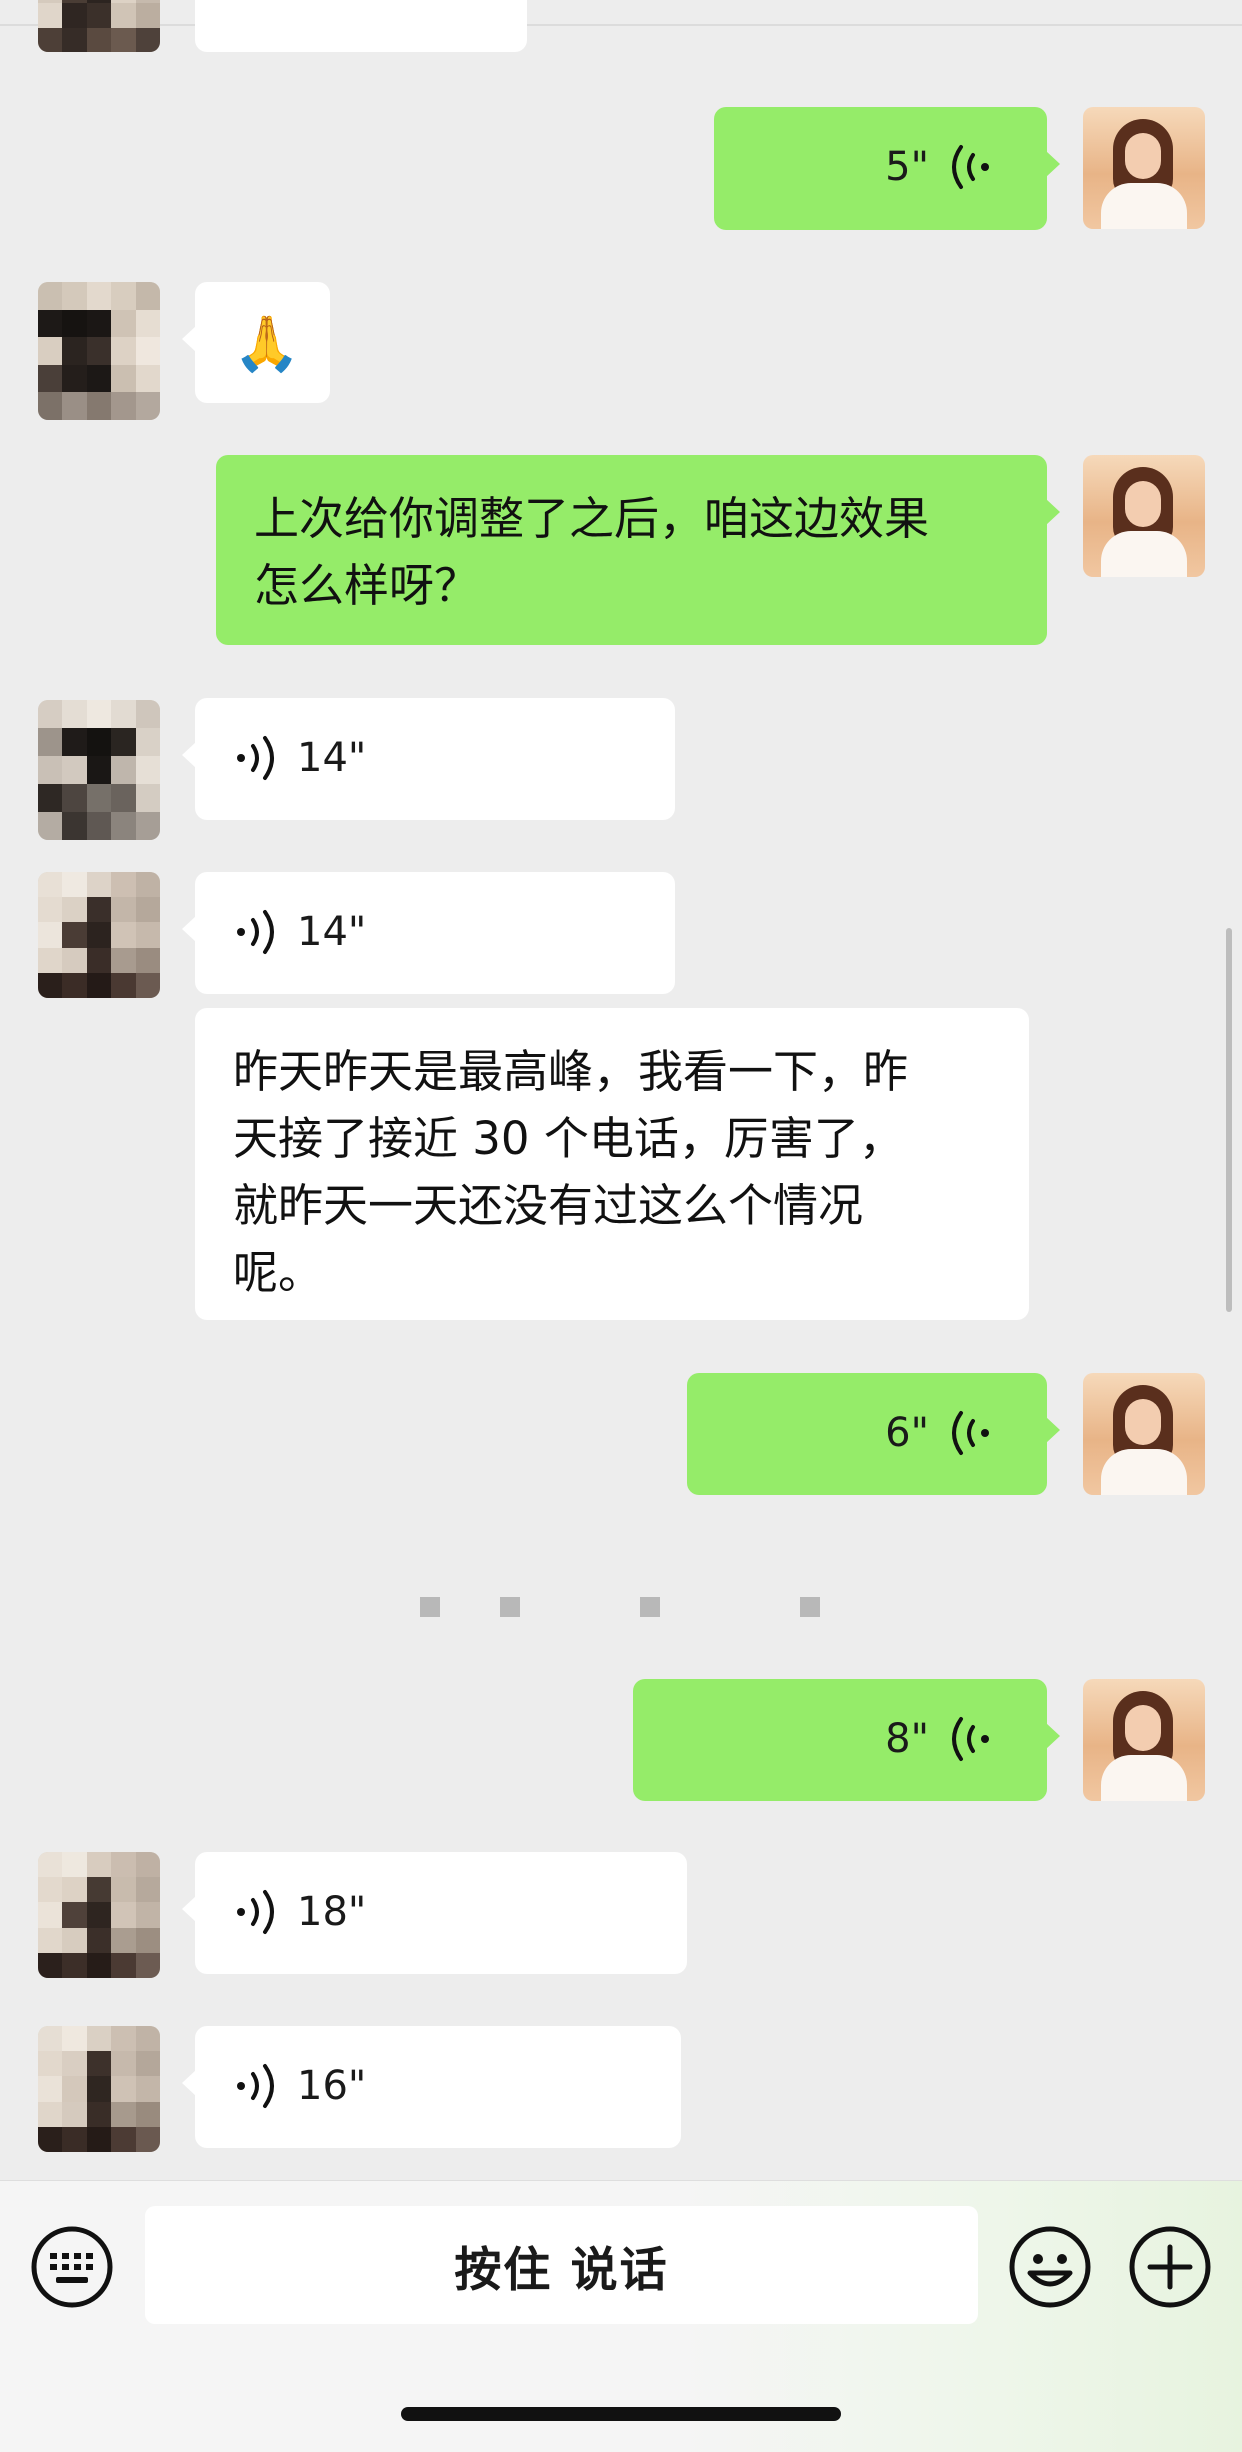 Image resolution: width=1242 pixels, height=2452 pixels. I want to click on voice-duration: 18", so click(332, 1912).